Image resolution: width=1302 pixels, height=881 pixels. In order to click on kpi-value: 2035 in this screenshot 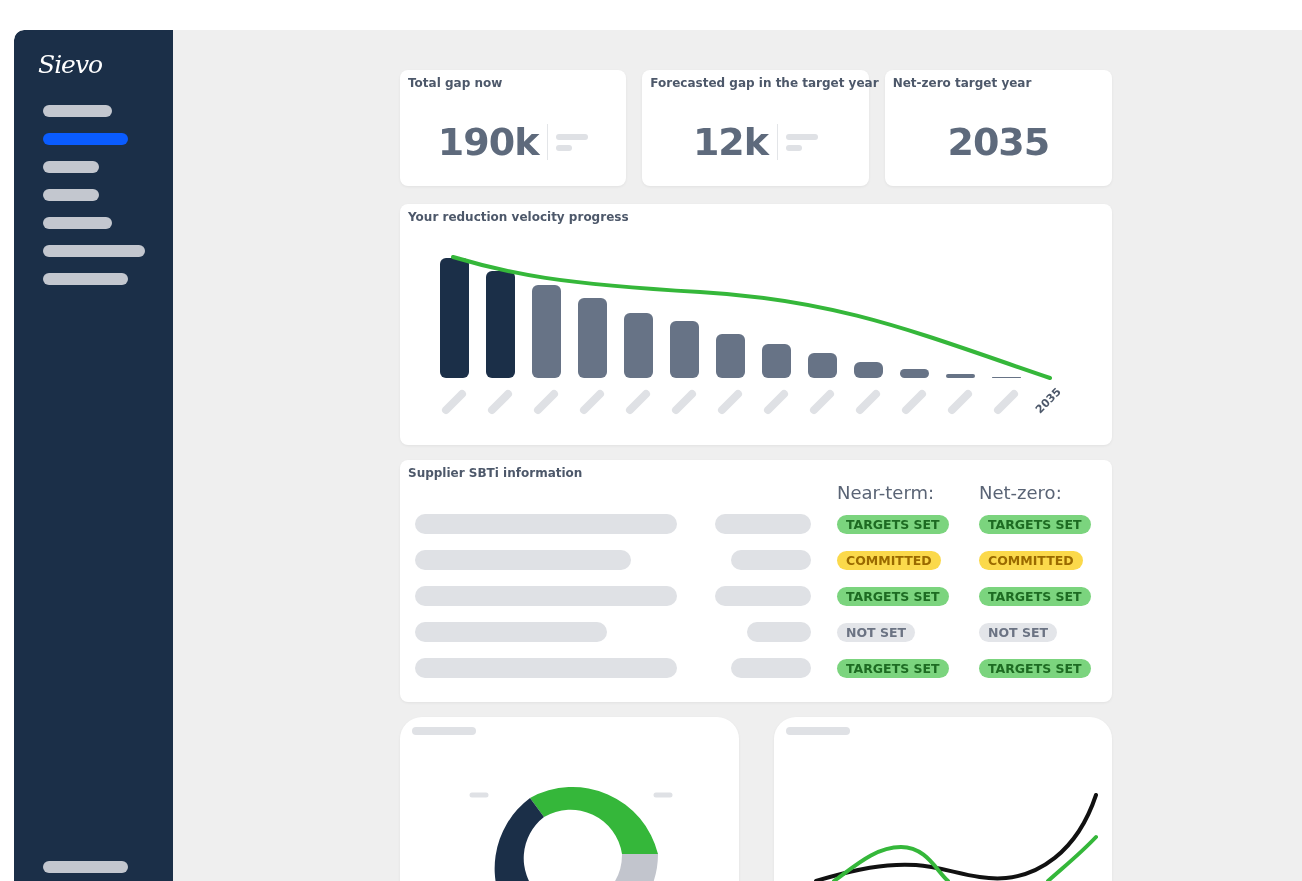, I will do `click(998, 142)`.